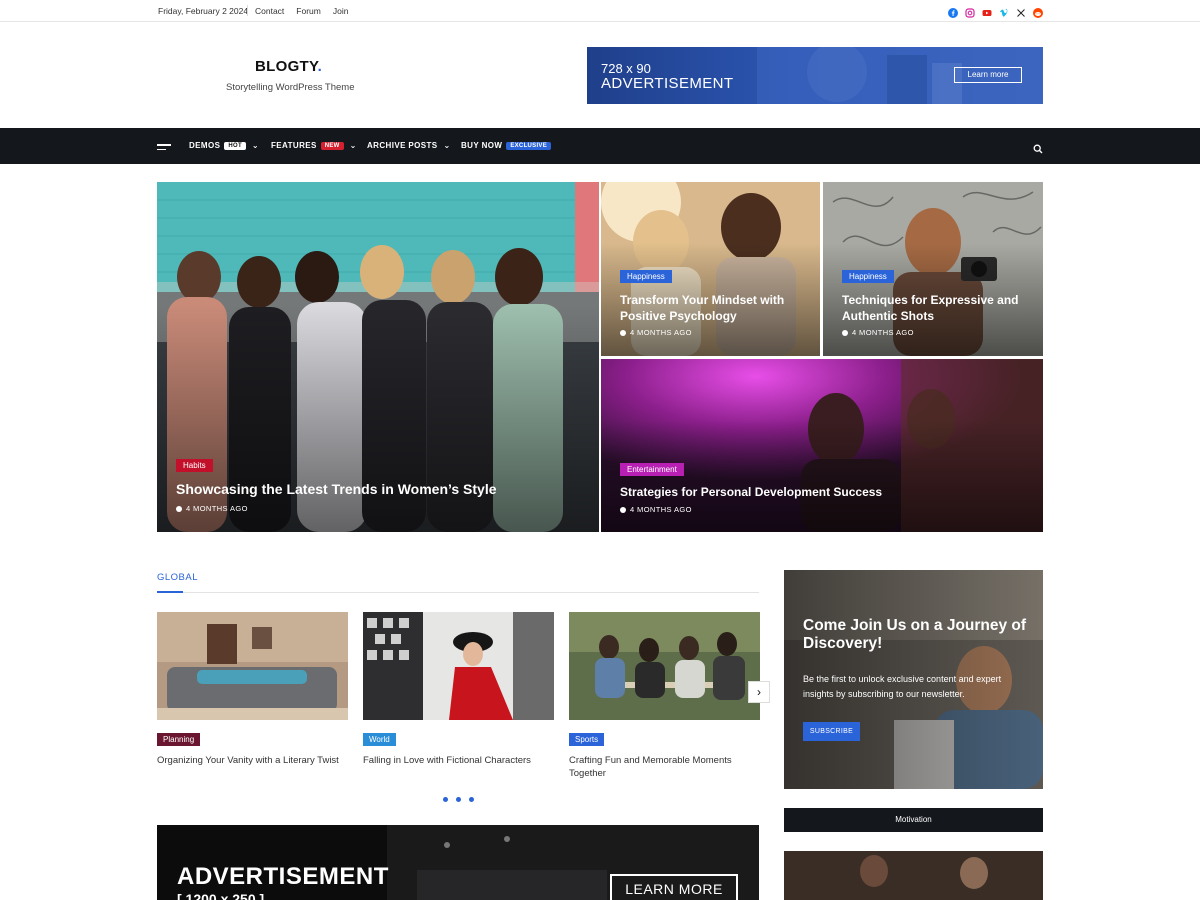  I want to click on youtube-icon, so click(987, 10).